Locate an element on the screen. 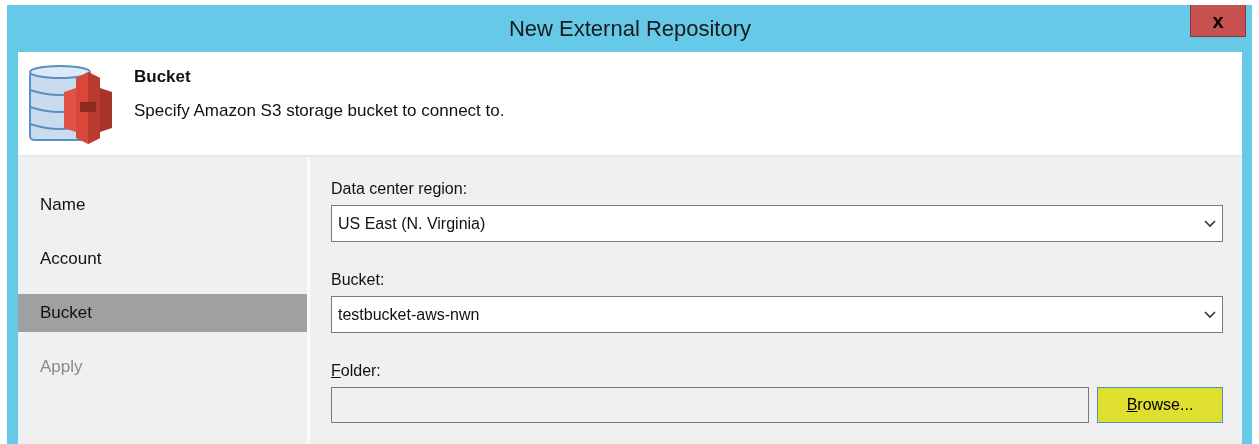 The height and width of the screenshot is (444, 1259). close-button: x is located at coordinates (1218, 21).